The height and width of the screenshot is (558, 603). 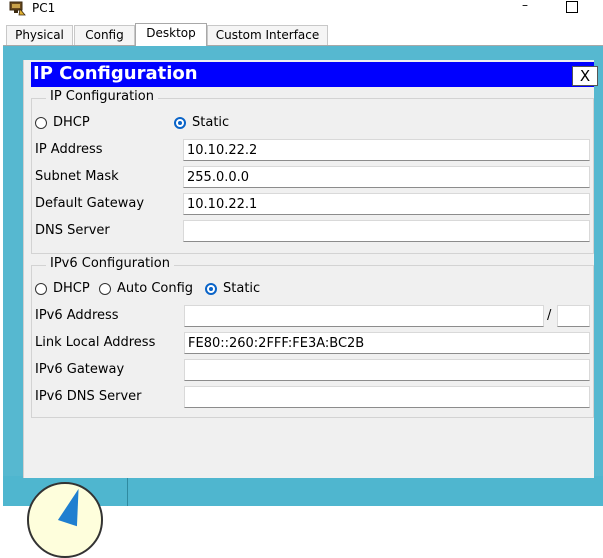 What do you see at coordinates (77, 315) in the screenshot?
I see `ipv6-address-label: IPv6 Address` at bounding box center [77, 315].